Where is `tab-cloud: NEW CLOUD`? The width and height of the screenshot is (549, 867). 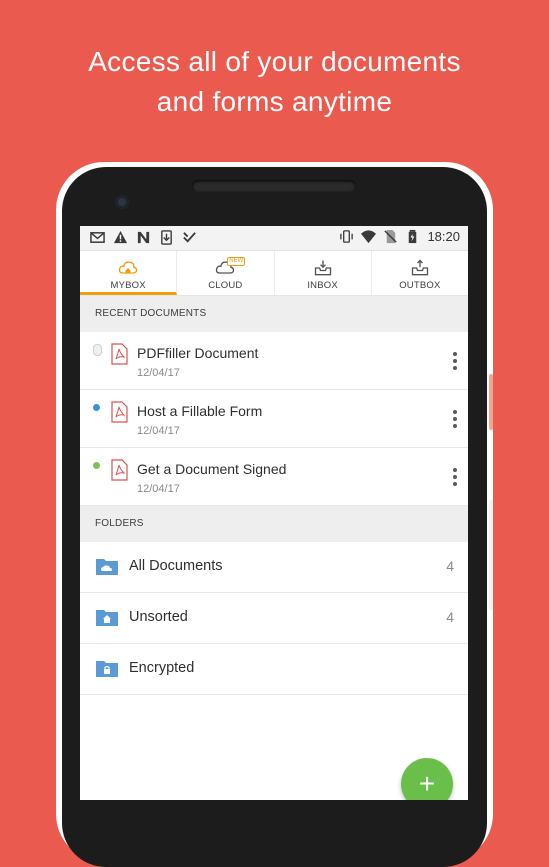 tab-cloud: NEW CLOUD is located at coordinates (226, 273).